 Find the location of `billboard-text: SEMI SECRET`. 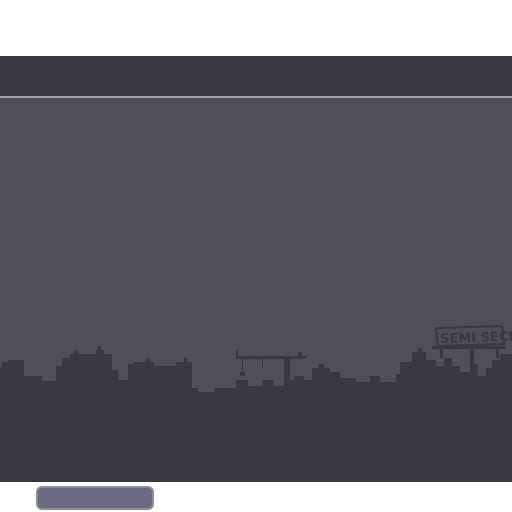

billboard-text: SEMI SECRET is located at coordinates (476, 338).